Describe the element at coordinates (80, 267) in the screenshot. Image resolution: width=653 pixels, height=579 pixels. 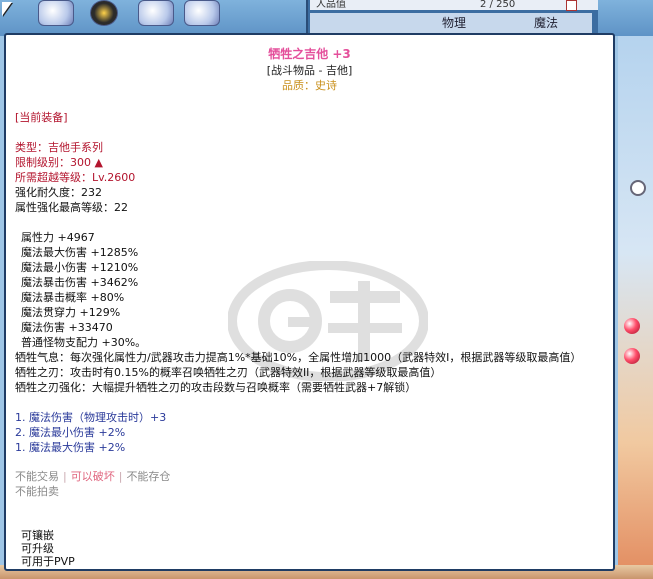
I see `stat-line: 魔法最小伤害 +1210%` at that location.